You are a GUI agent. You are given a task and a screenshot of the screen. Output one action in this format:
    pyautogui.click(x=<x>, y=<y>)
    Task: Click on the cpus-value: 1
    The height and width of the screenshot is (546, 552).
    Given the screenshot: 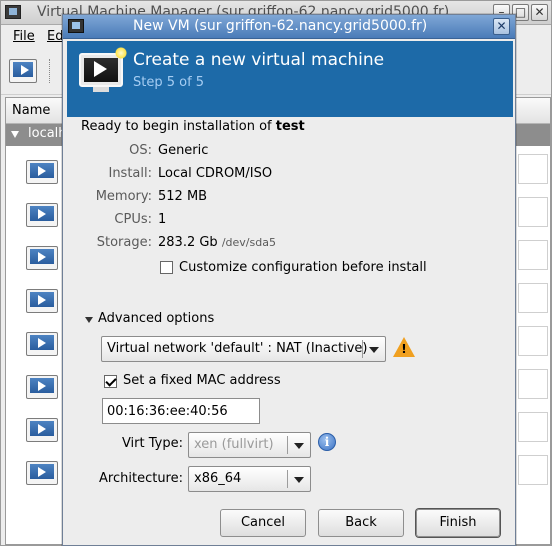 What is the action you would take?
    pyautogui.click(x=162, y=219)
    